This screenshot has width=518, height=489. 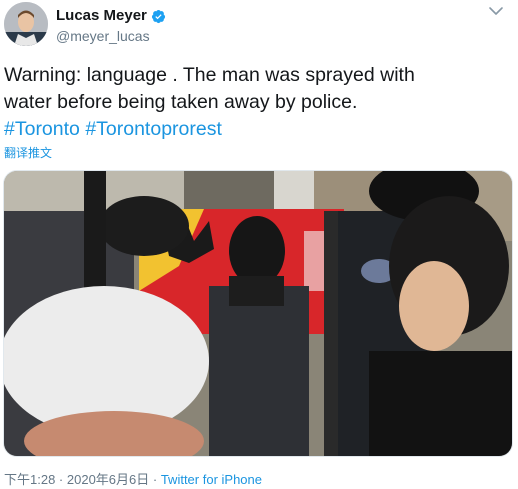 I want to click on hashtag-line: #Toronto #Torontoprorest, so click(x=256, y=129).